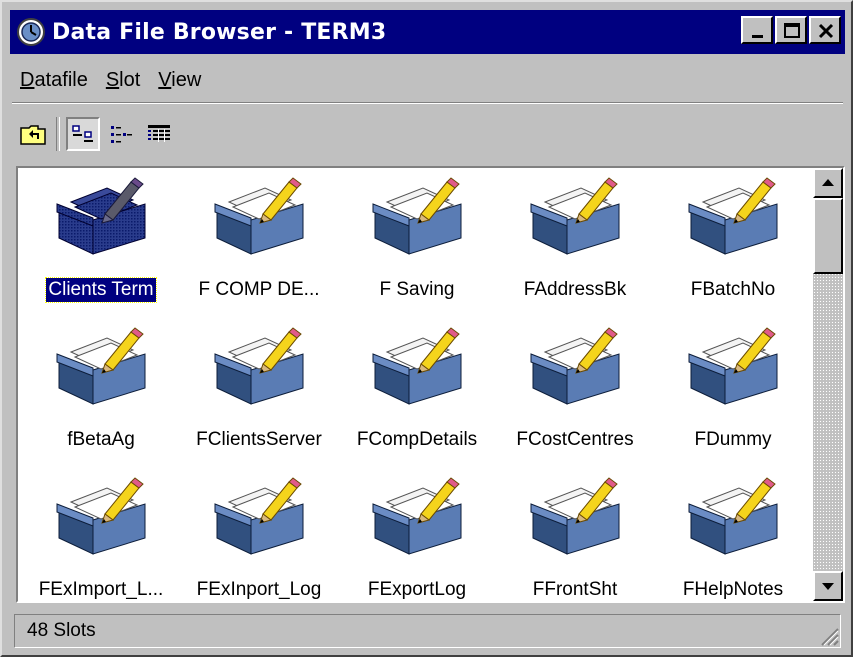 Image resolution: width=853 pixels, height=657 pixels. I want to click on file-label: FCostCentres, so click(575, 439).